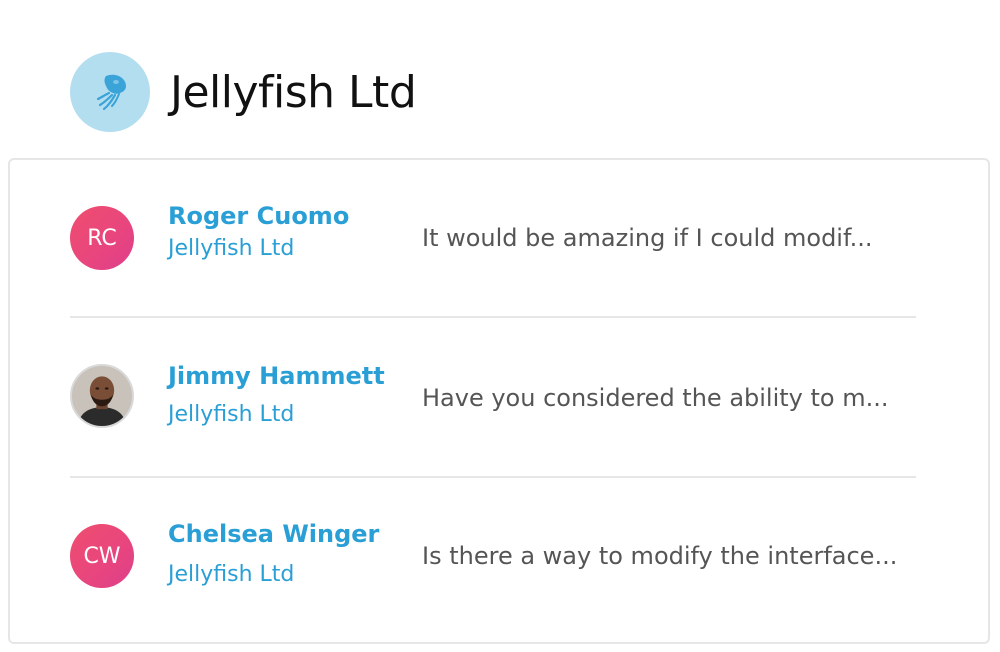  I want to click on avatar-initials: RC, so click(102, 238).